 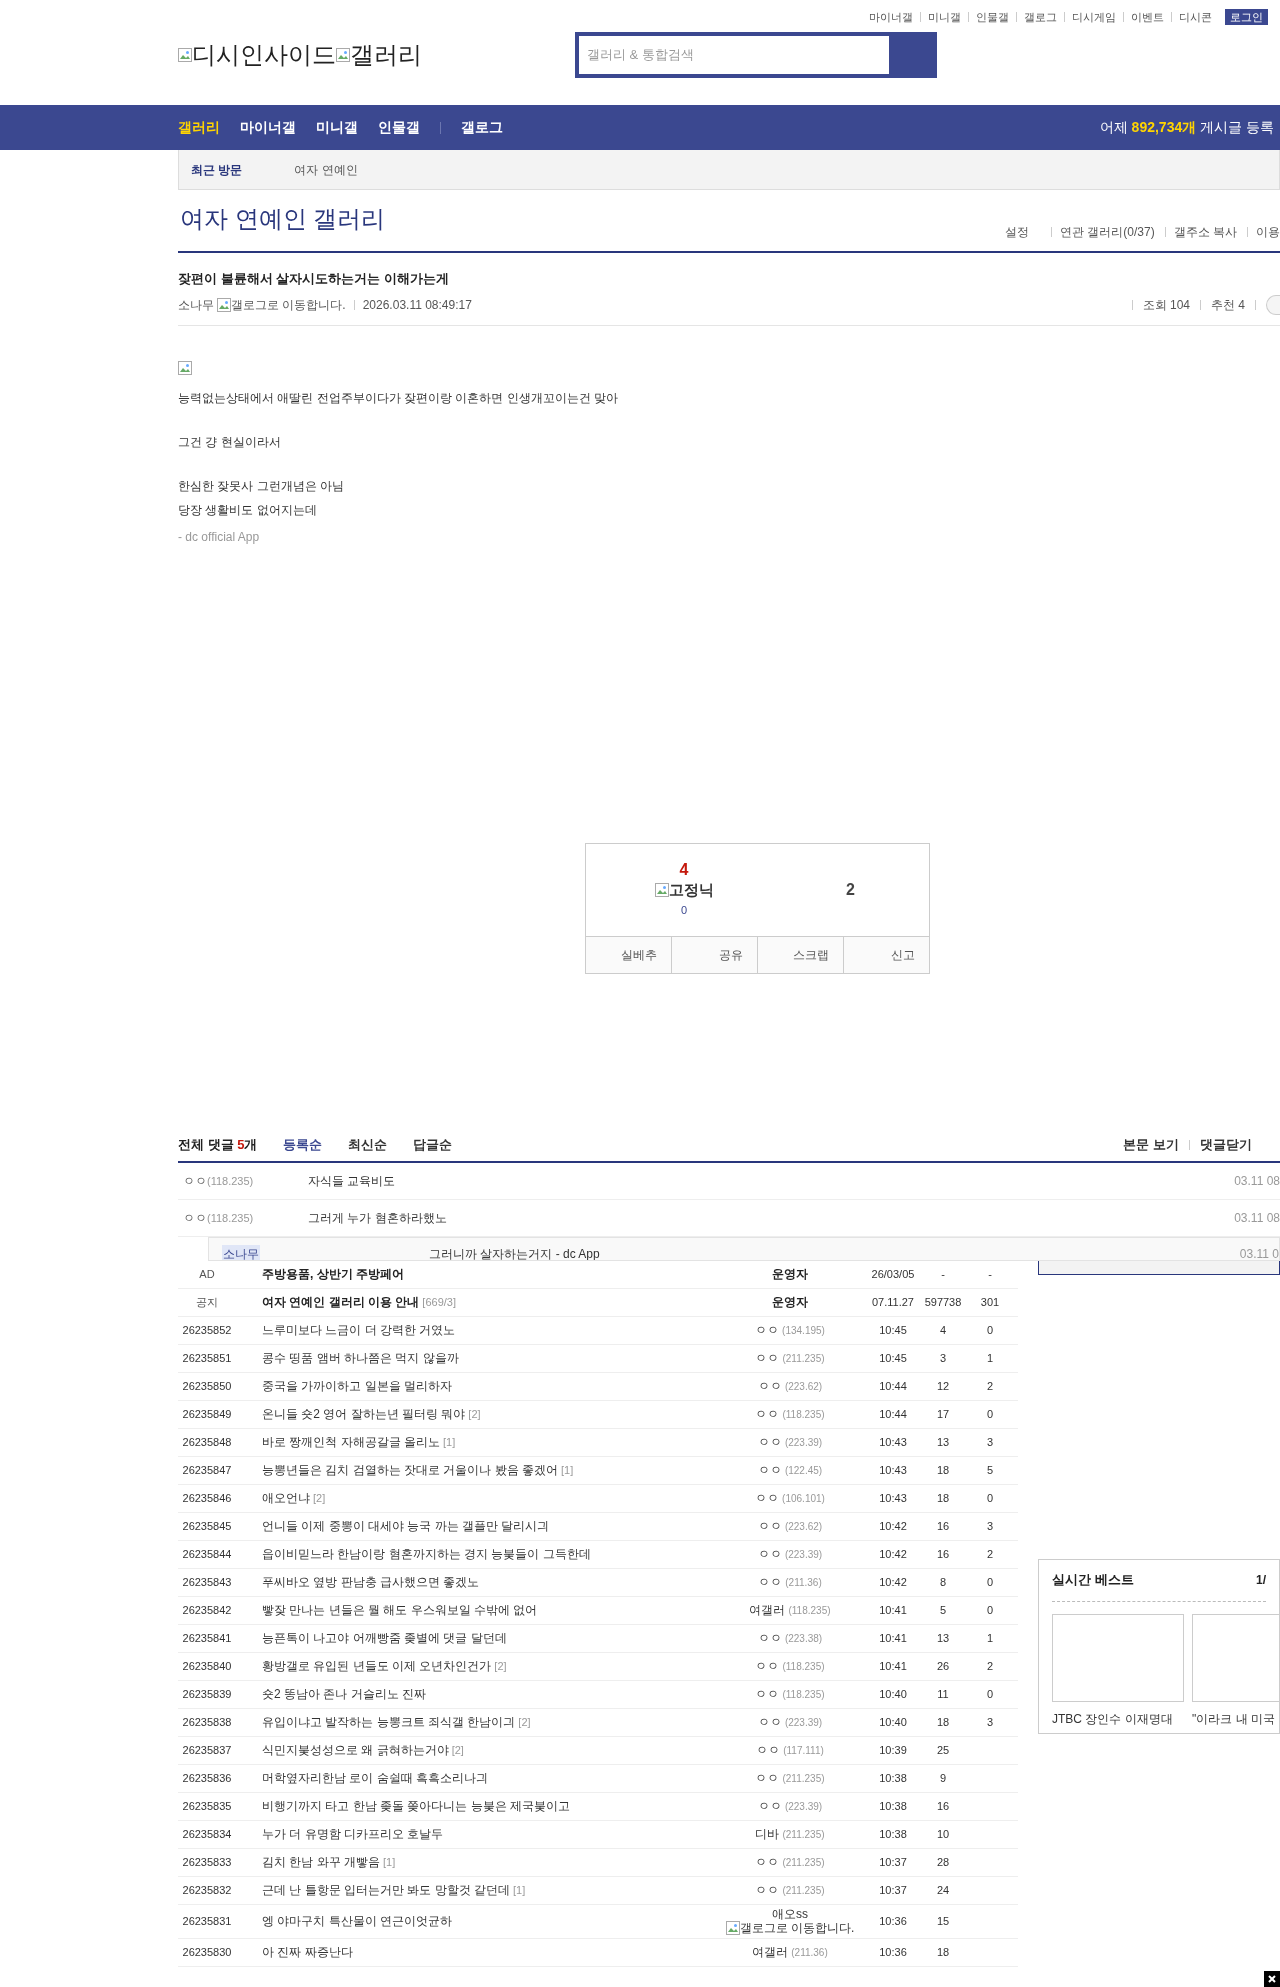 What do you see at coordinates (399, 127) in the screenshot?
I see `nav-tab: 인물갤` at bounding box center [399, 127].